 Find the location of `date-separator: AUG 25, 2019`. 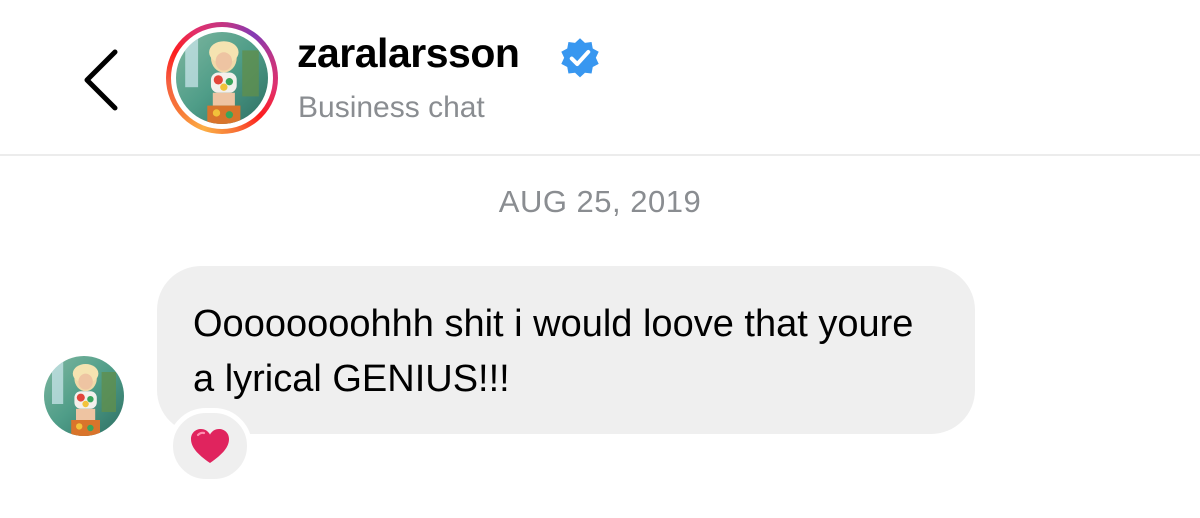

date-separator: AUG 25, 2019 is located at coordinates (600, 201).